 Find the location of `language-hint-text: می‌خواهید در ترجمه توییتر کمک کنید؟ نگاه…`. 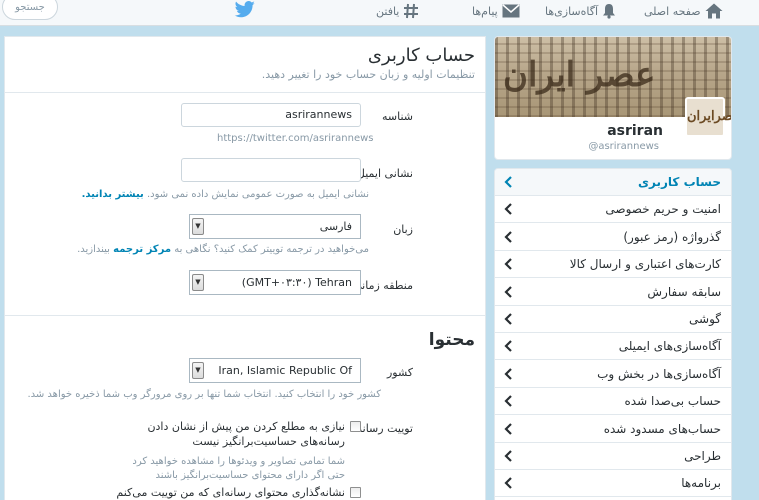

language-hint-text: می‌خواهید در ترجمه توییتر کمک کنید؟ نگاه… is located at coordinates (271, 249).